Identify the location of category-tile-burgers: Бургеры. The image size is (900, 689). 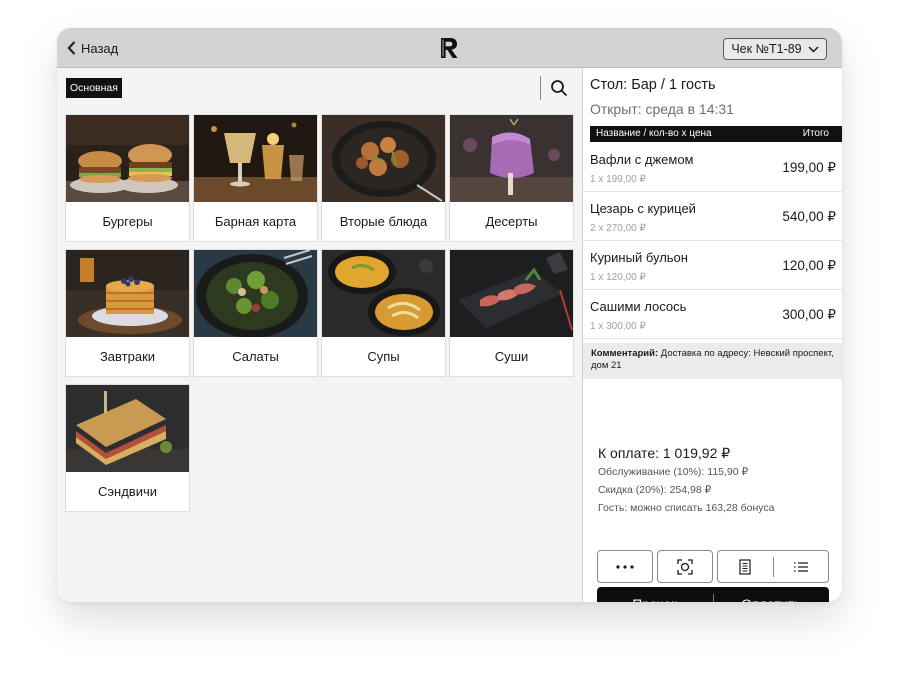
(127, 178).